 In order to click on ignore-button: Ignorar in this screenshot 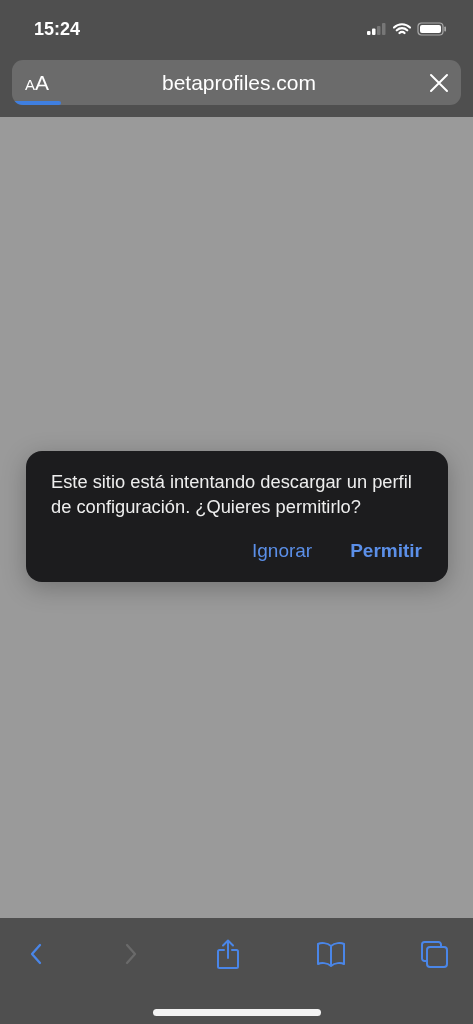, I will do `click(282, 551)`.